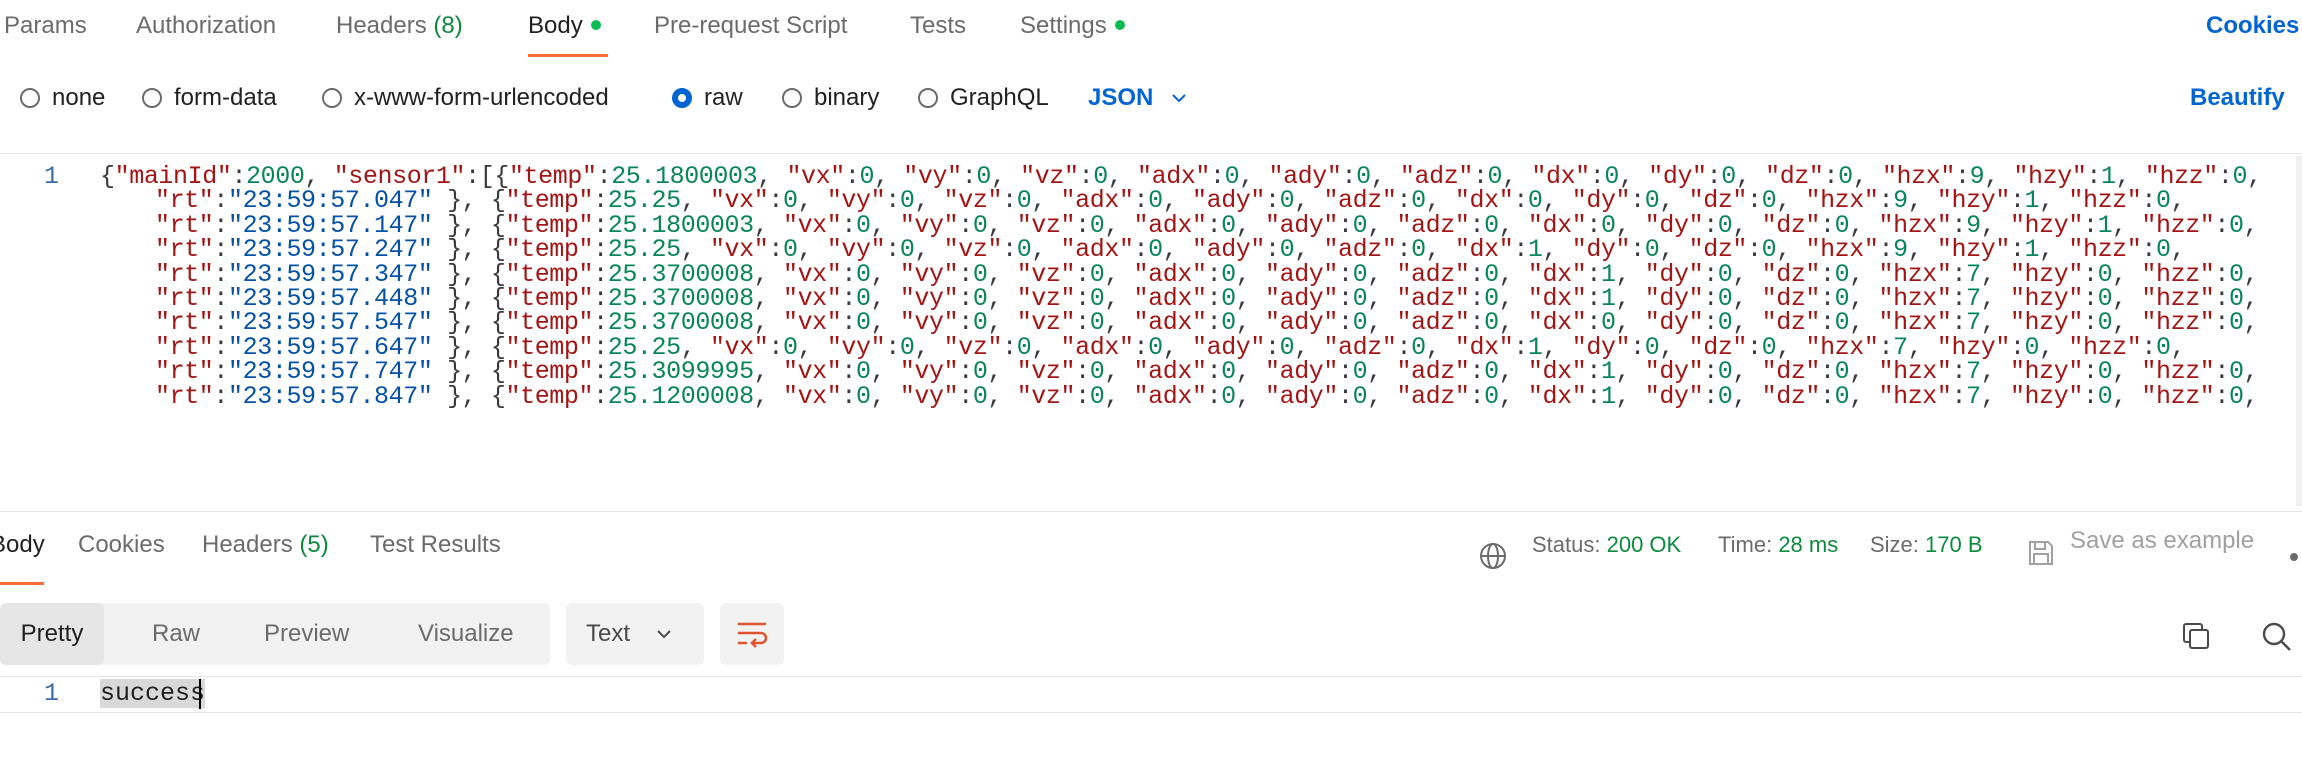  I want to click on resp-tab-test-results: Test Results, so click(435, 545).